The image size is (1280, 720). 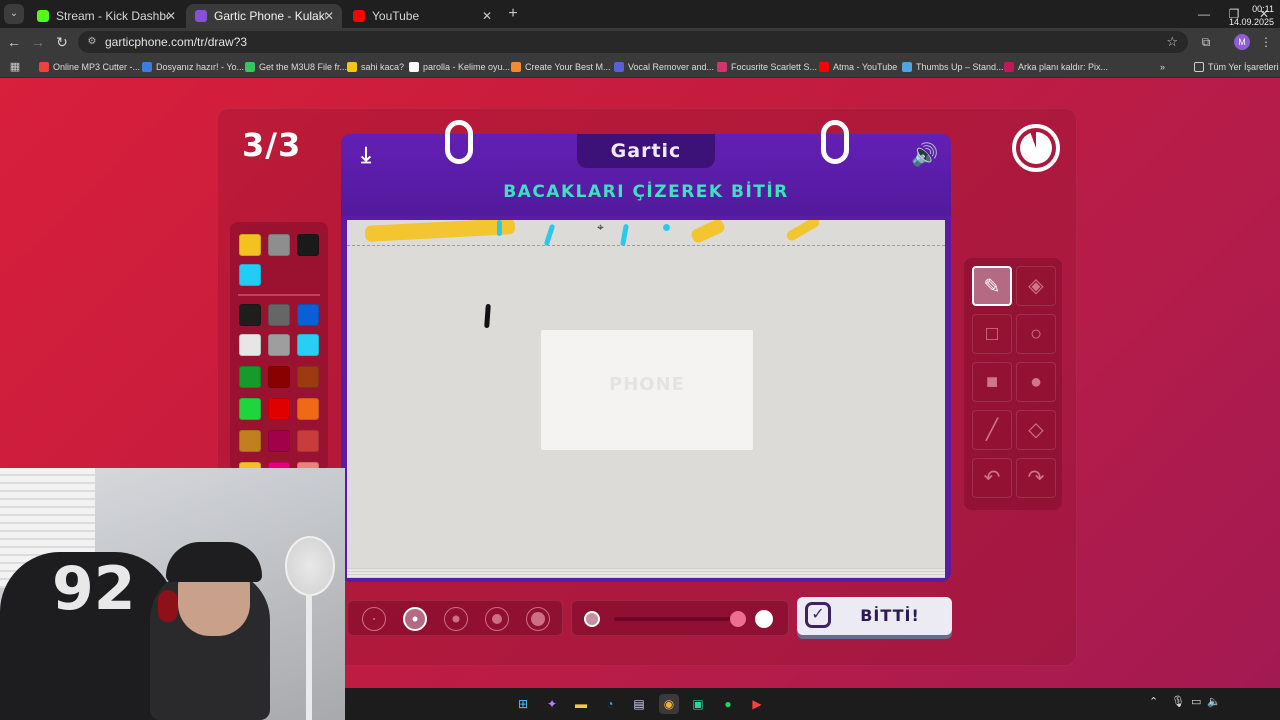 What do you see at coordinates (639, 704) in the screenshot?
I see `store-icon: ▤` at bounding box center [639, 704].